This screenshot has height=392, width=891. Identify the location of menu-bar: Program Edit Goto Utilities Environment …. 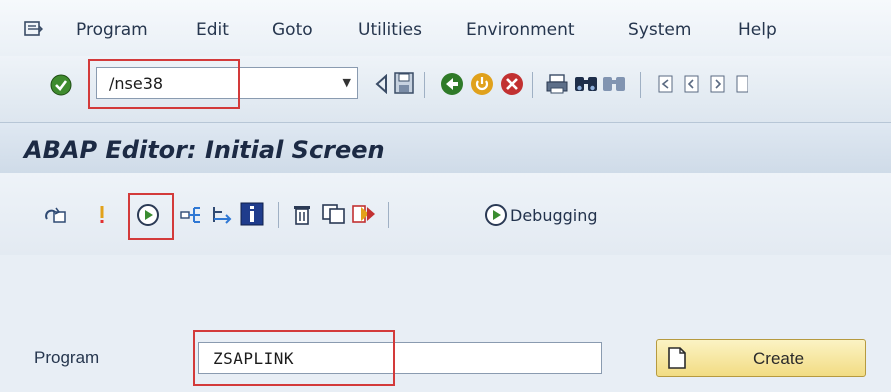
(445, 28).